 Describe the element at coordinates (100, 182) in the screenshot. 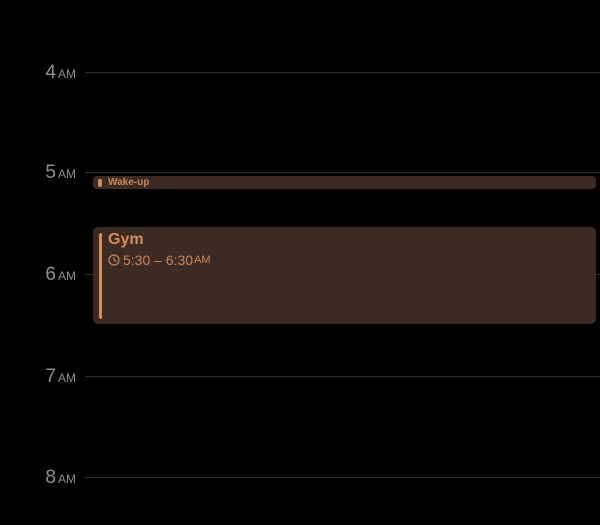

I see `event-color-dot` at that location.